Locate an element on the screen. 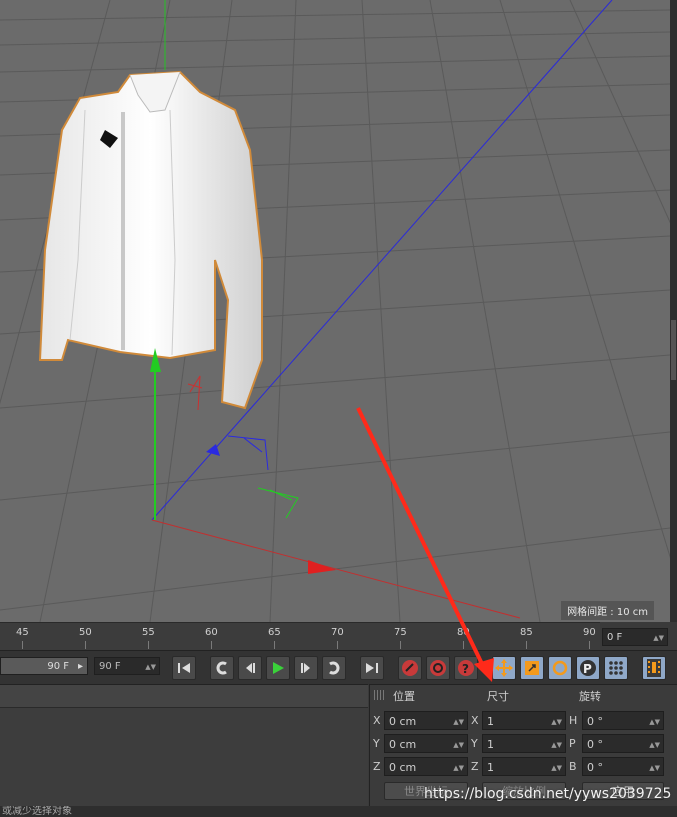 Image resolution: width=677 pixels, height=817 pixels. current-frame-field: 0 F ▲▼ is located at coordinates (635, 637).